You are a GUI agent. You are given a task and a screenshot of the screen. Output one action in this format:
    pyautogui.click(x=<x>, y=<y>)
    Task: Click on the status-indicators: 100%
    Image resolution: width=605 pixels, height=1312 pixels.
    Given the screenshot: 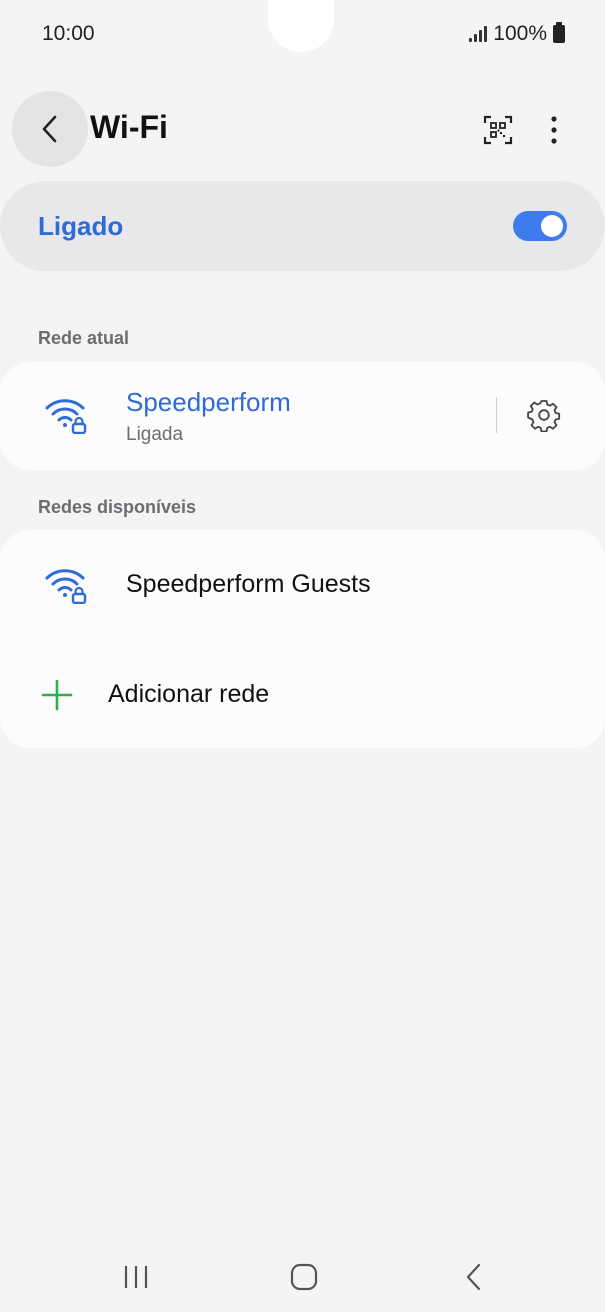 What is the action you would take?
    pyautogui.click(x=517, y=34)
    